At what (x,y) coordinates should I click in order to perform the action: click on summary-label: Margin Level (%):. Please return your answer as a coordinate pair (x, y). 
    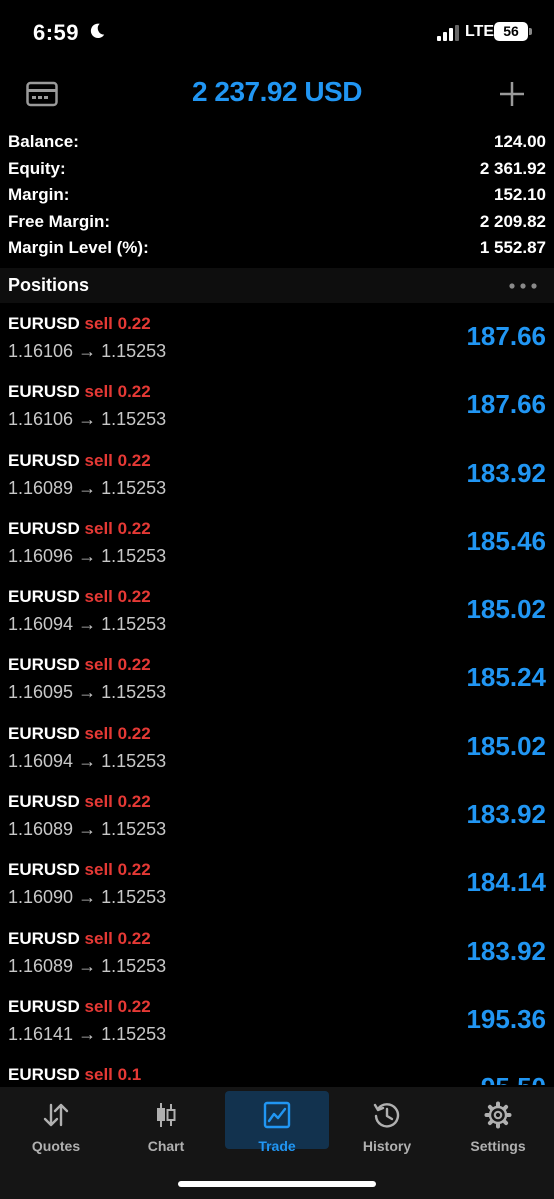
    Looking at the image, I should click on (78, 248).